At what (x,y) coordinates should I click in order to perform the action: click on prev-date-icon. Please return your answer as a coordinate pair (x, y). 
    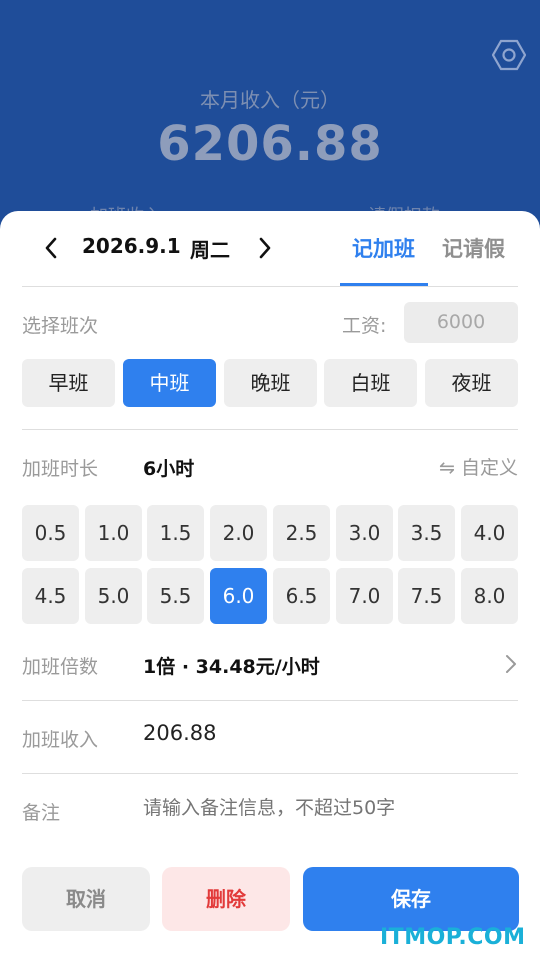
    Looking at the image, I should click on (52, 248).